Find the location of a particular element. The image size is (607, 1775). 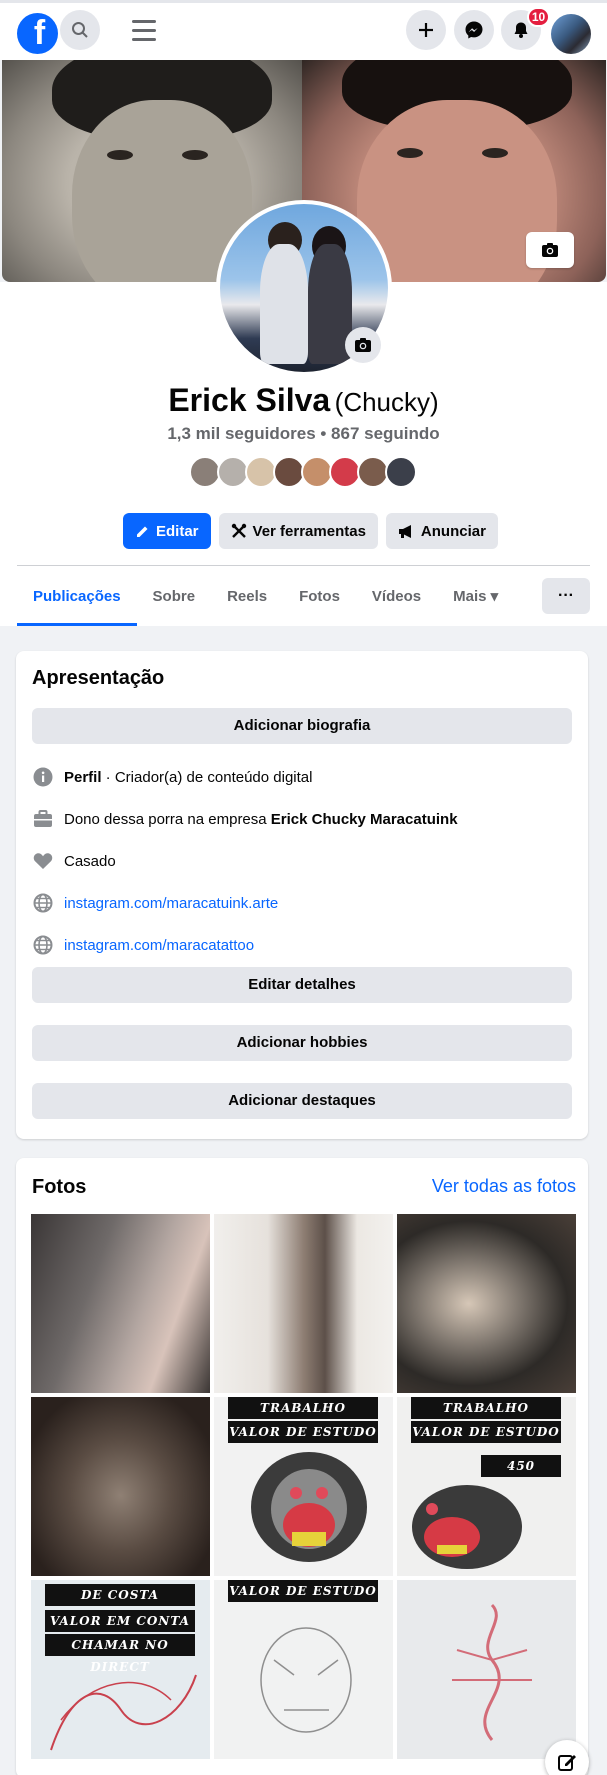

scorpion-sketch is located at coordinates (492, 1672).